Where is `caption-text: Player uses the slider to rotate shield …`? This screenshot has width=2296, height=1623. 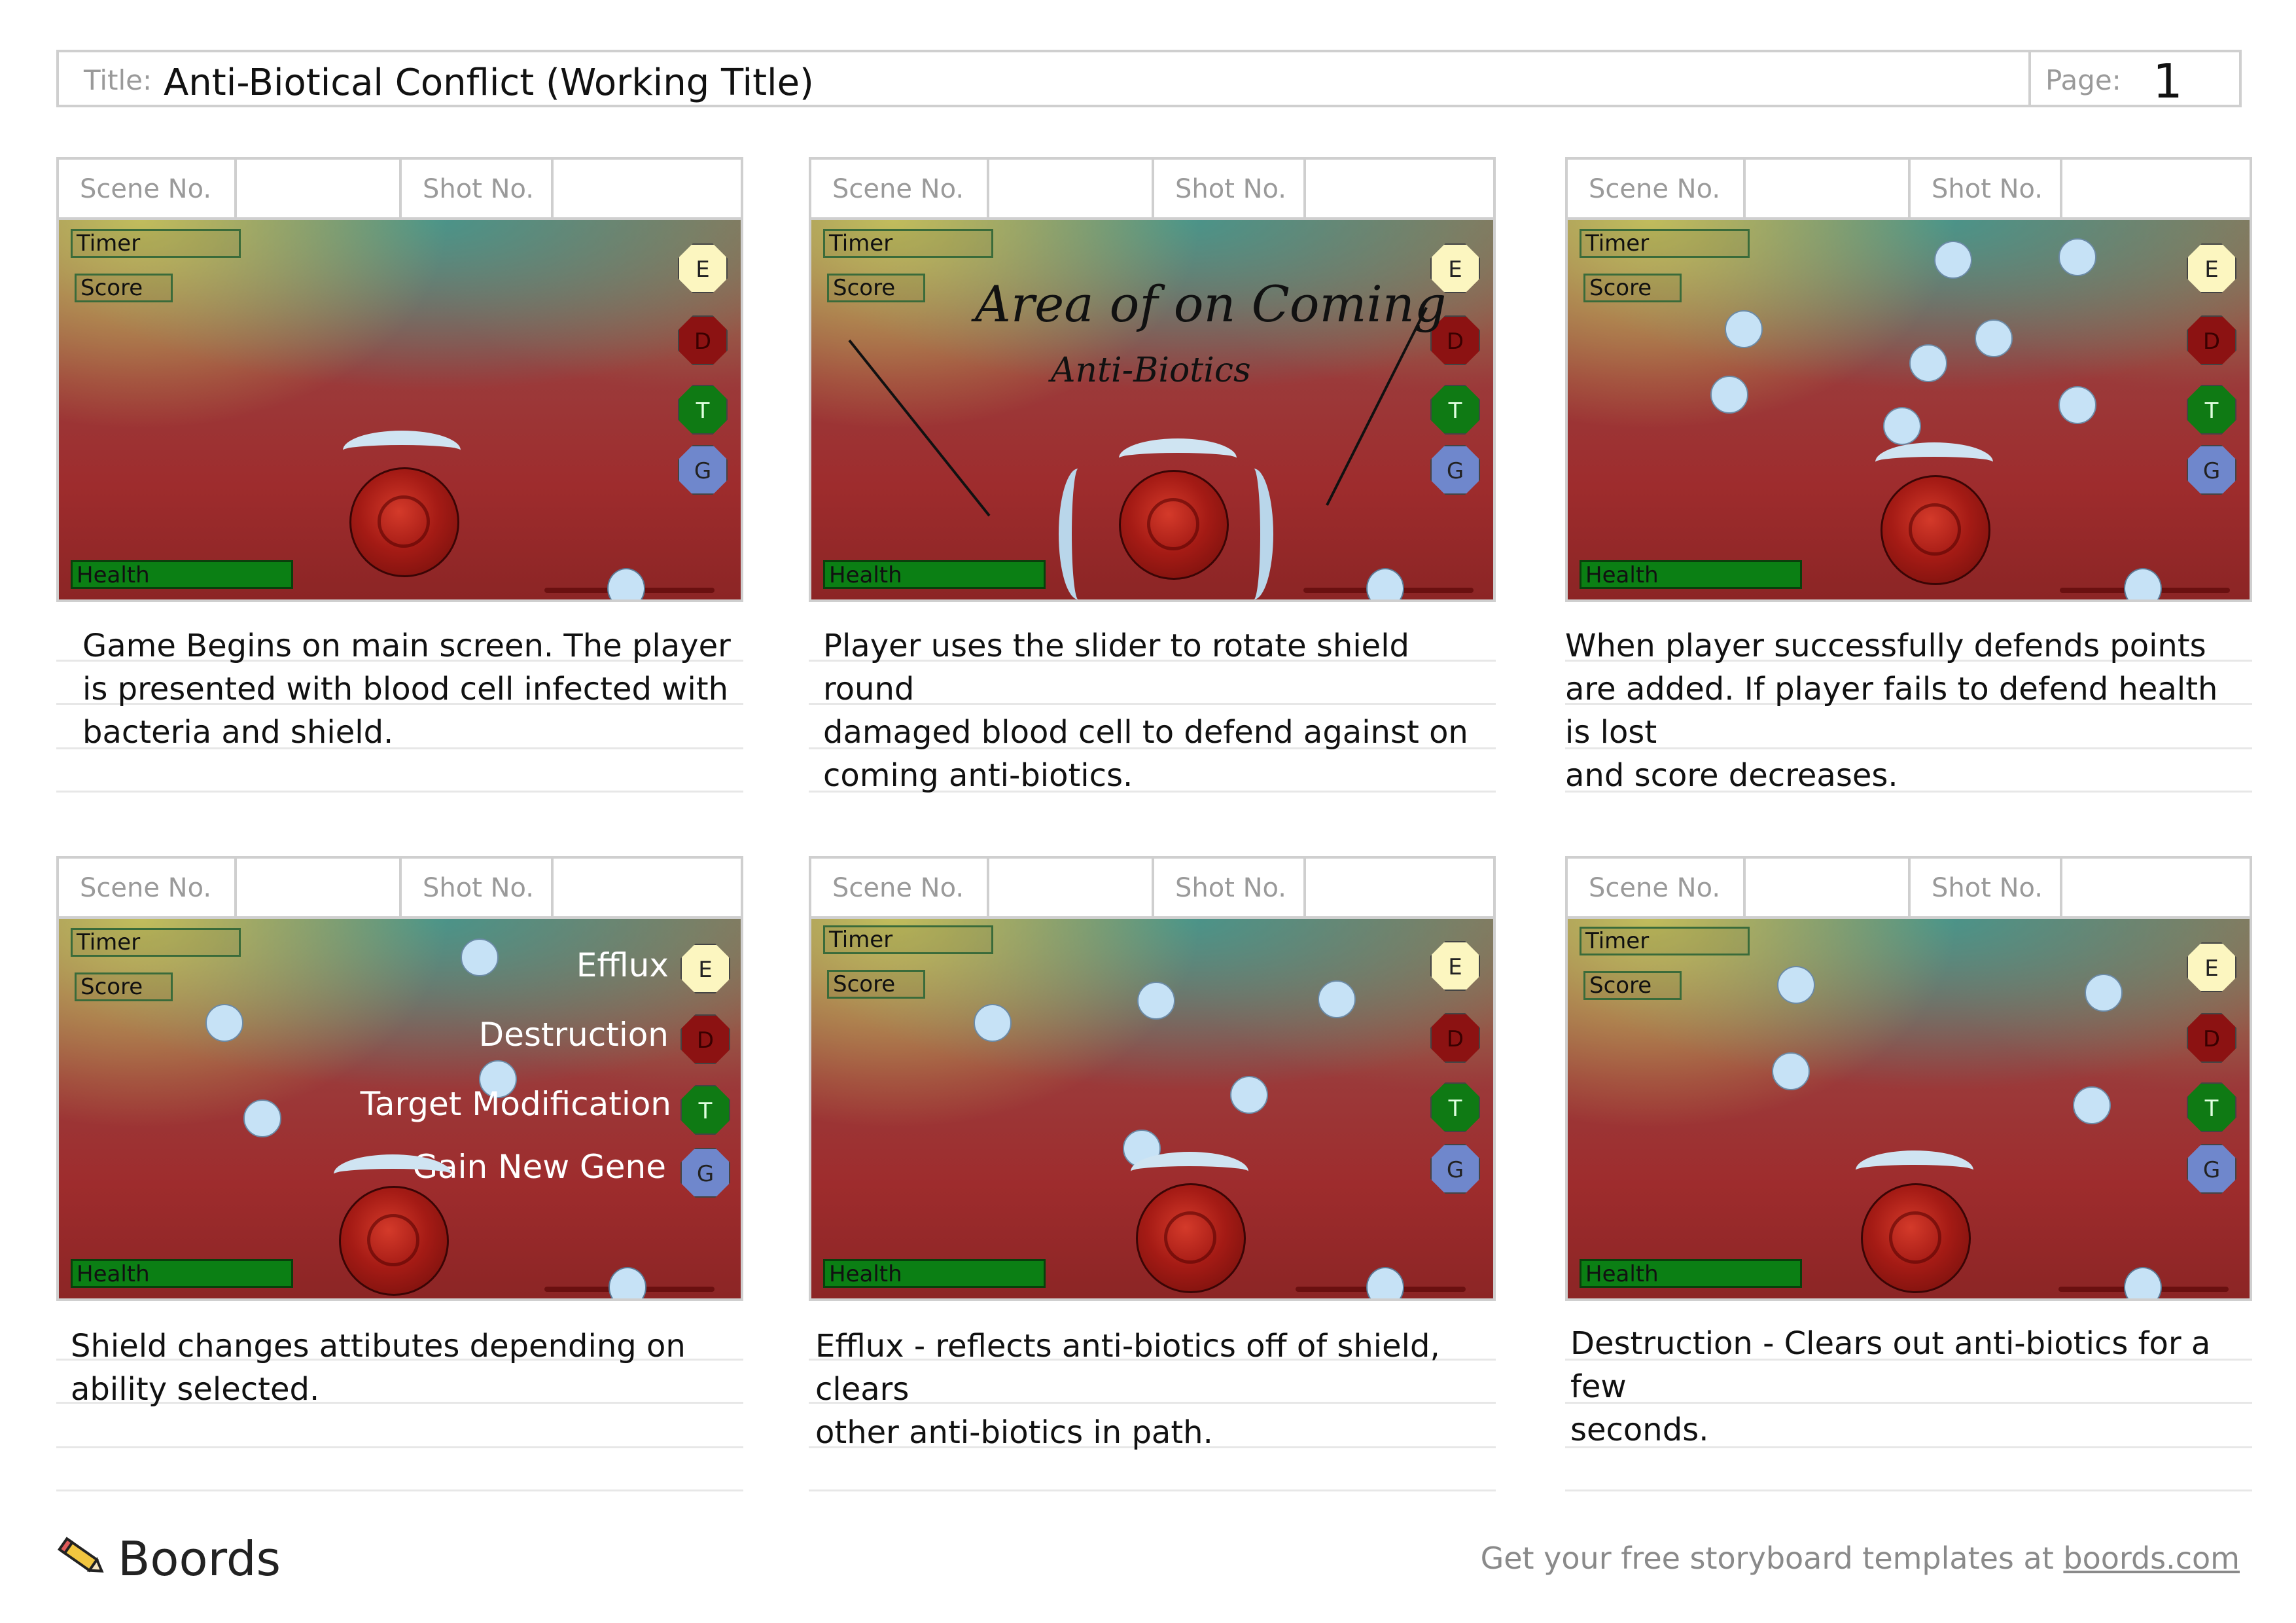
caption-text: Player uses the slider to rotate shield … is located at coordinates (1159, 710).